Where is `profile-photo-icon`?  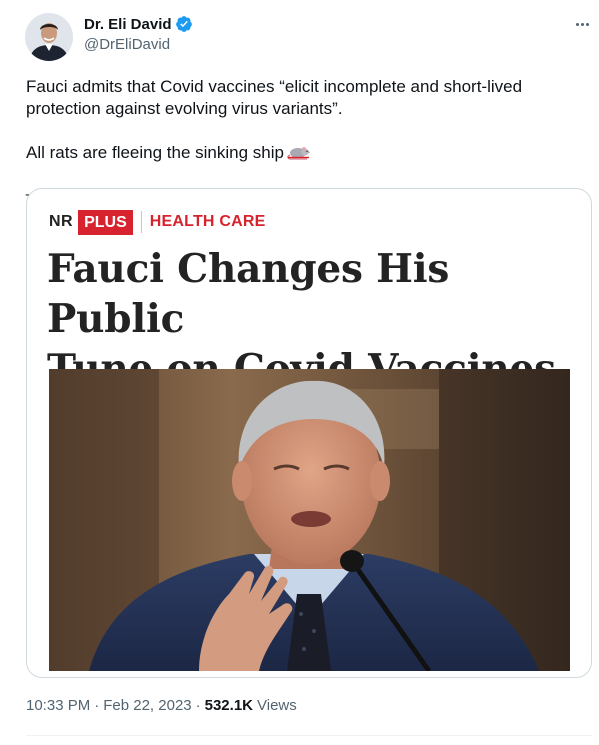 profile-photo-icon is located at coordinates (49, 37).